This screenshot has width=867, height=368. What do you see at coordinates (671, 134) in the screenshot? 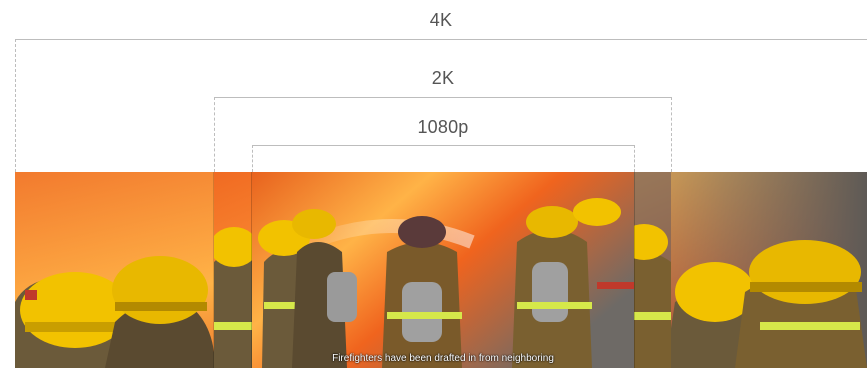
I see `bracket-2k-right-tick` at bounding box center [671, 134].